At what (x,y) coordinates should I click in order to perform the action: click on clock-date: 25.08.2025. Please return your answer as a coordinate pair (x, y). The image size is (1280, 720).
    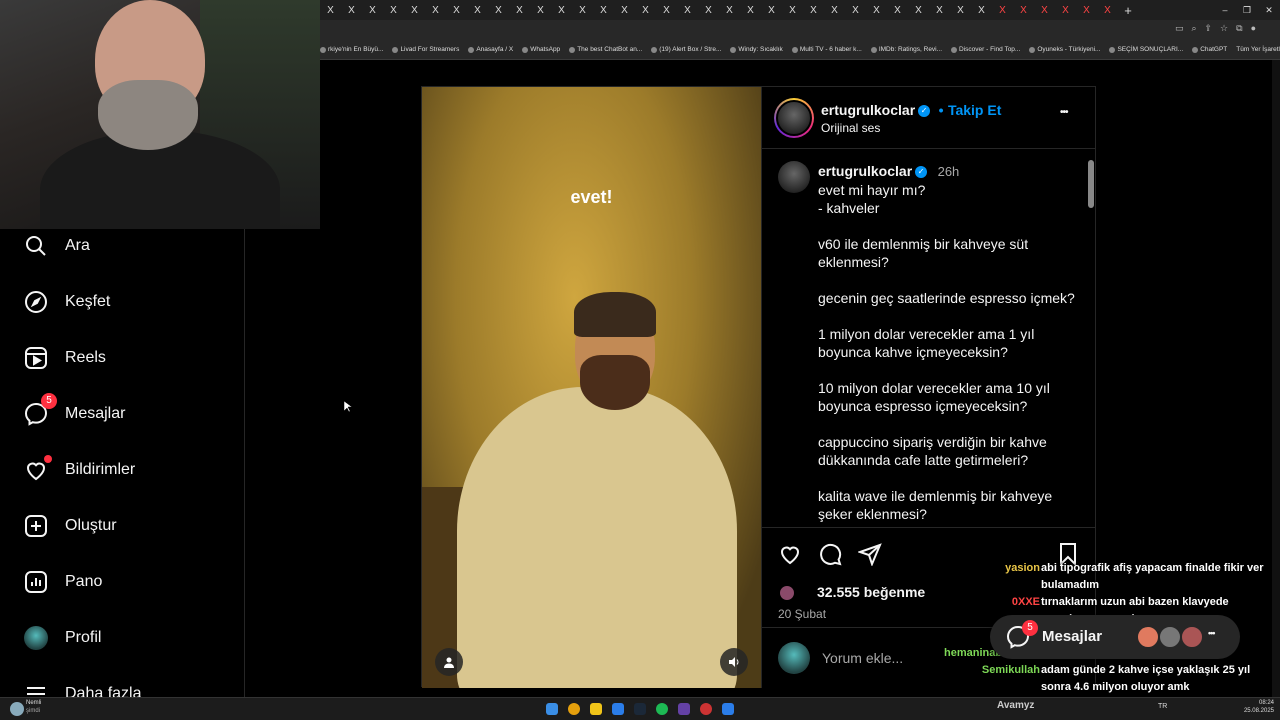
    Looking at the image, I should click on (1257, 711).